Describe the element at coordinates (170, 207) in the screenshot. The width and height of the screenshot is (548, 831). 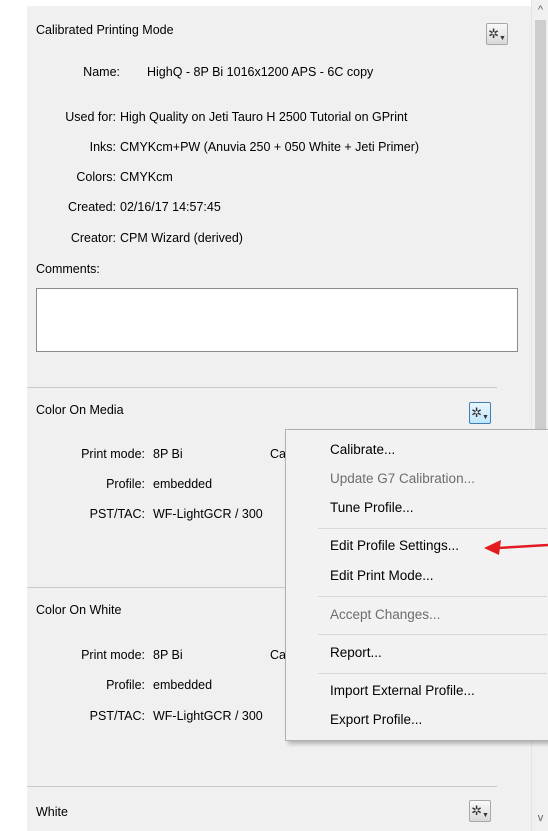
I see `created-value: 02/16/17 14:57:45` at that location.